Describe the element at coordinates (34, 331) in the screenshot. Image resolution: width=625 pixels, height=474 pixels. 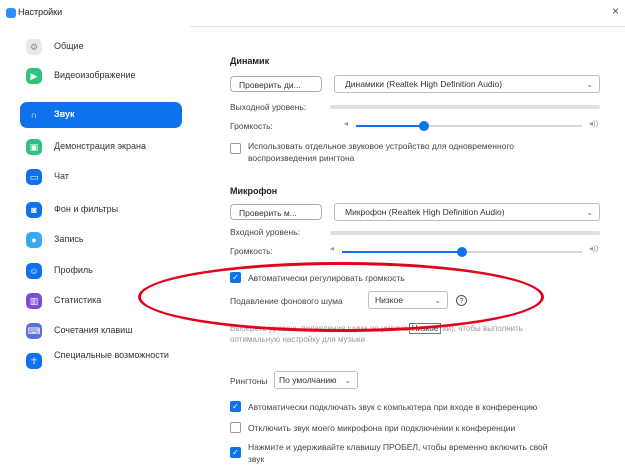
I see `keyboard-icon: ⌨` at that location.